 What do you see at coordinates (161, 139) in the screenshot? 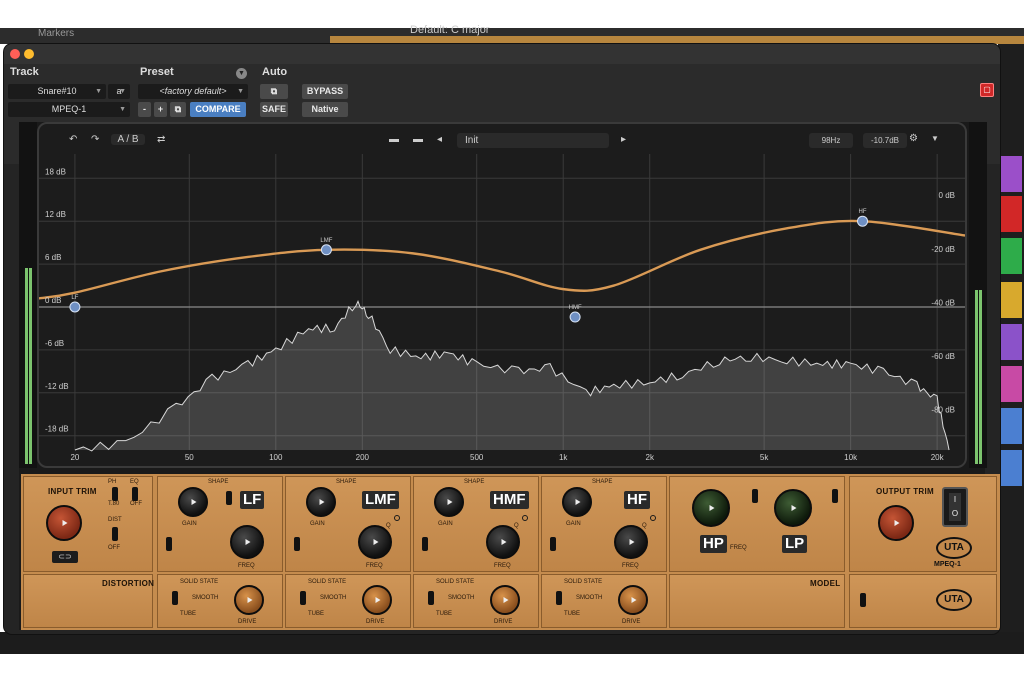
I see `swap-icon: ⇄` at bounding box center [161, 139].